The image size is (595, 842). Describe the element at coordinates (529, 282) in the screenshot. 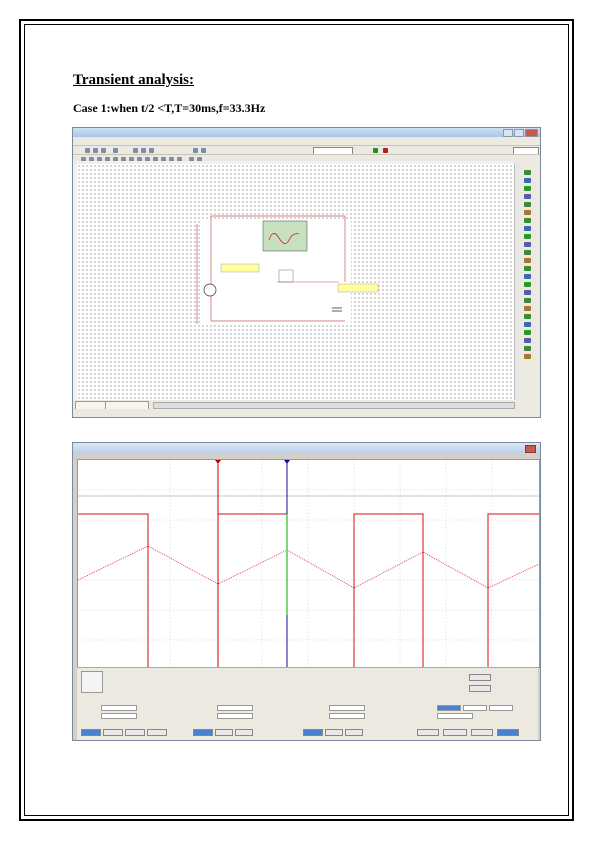

I see `instrument-palette` at that location.